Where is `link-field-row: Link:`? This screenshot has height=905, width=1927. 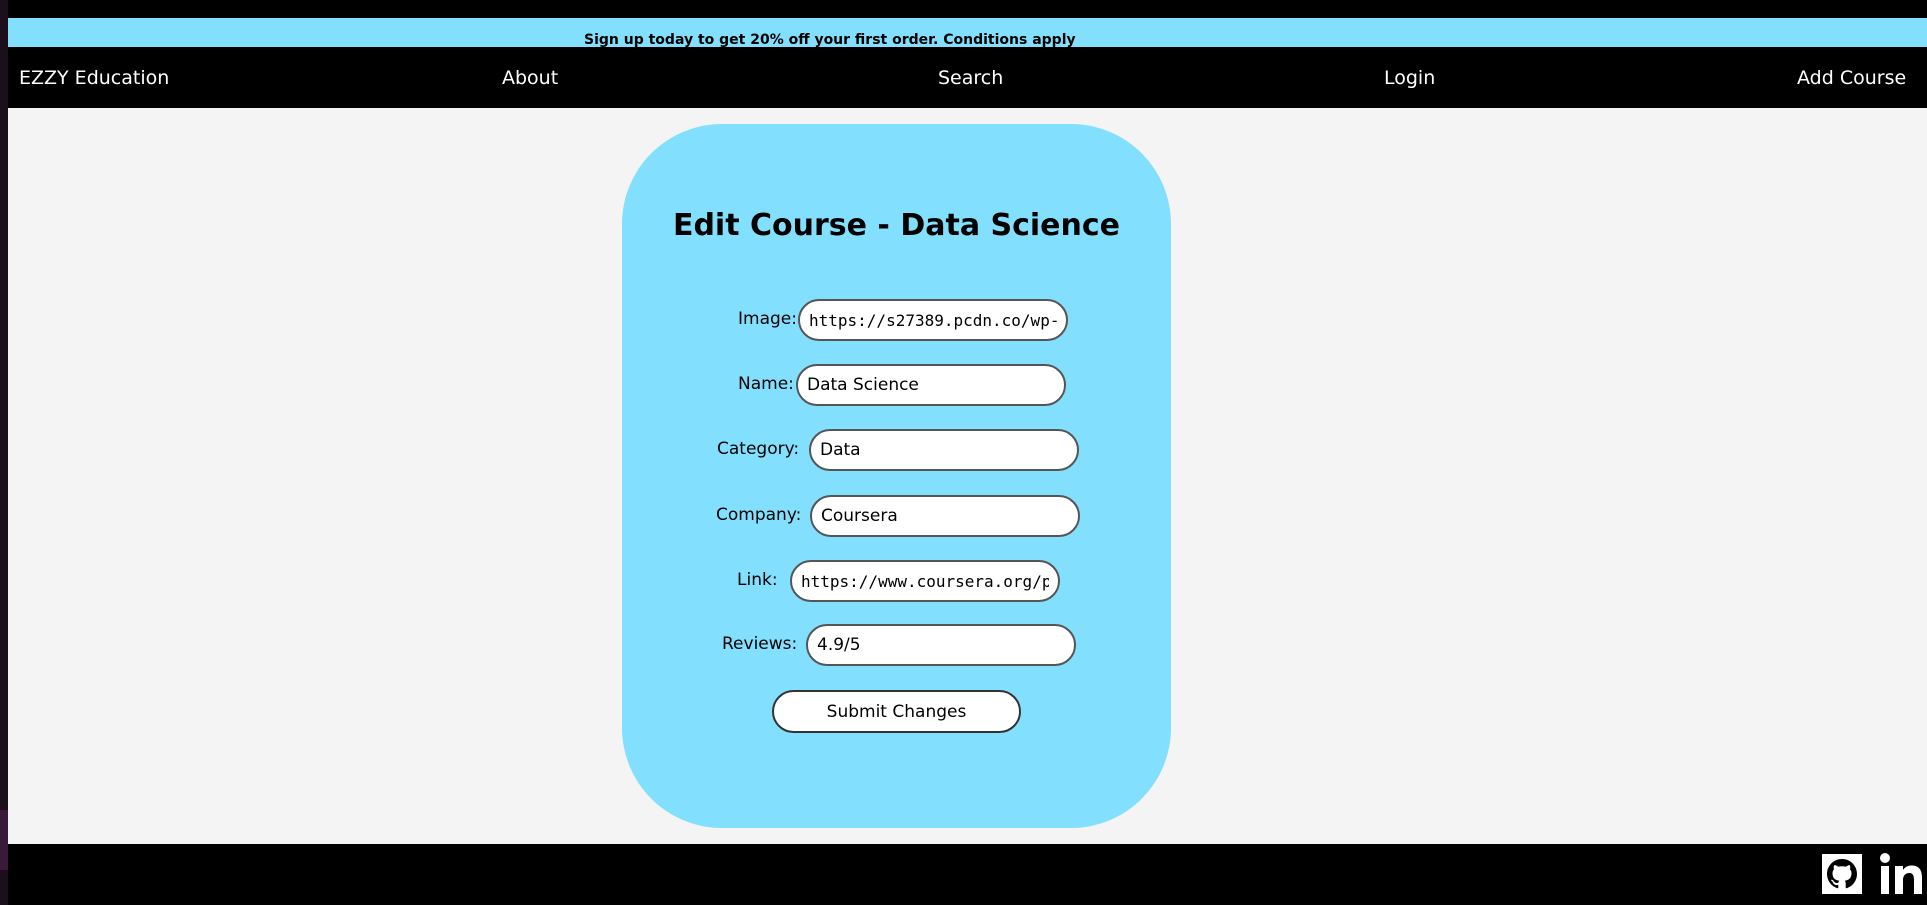
link-field-row: Link: is located at coordinates (896, 581).